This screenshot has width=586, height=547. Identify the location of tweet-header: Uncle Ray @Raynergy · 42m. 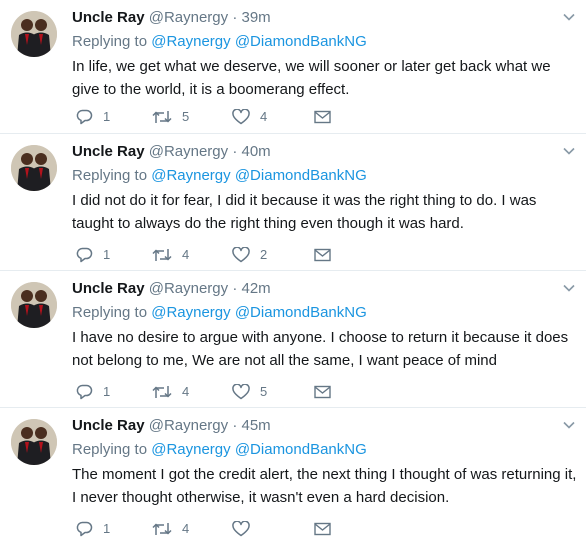
(171, 289).